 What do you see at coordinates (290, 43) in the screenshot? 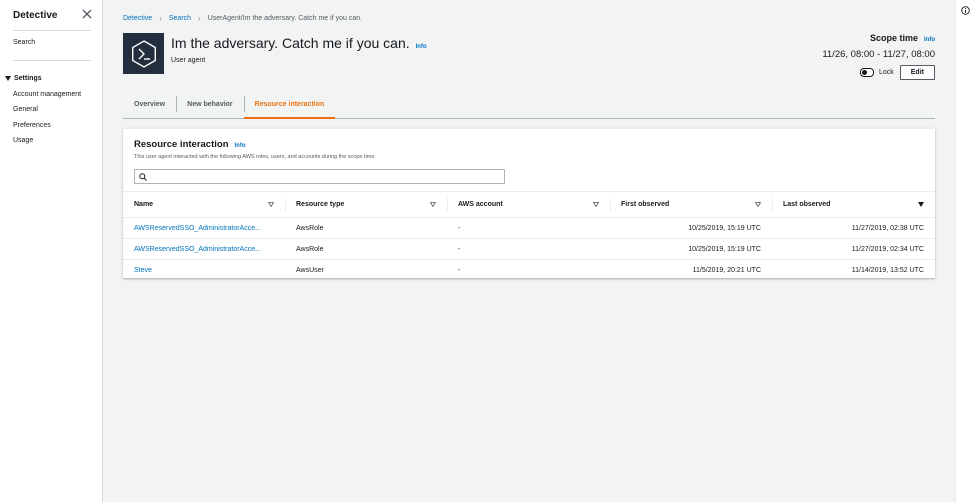
I see `page-title-text: Im the adversary. Catch me if you can.` at bounding box center [290, 43].